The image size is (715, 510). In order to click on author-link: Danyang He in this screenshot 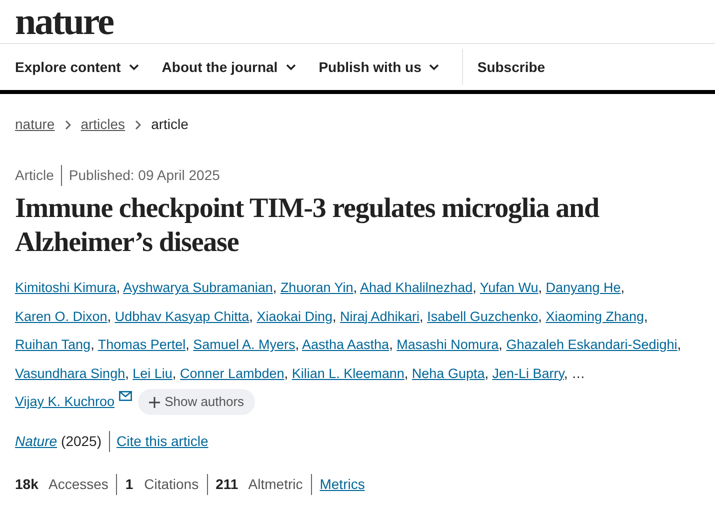, I will do `click(583, 287)`.